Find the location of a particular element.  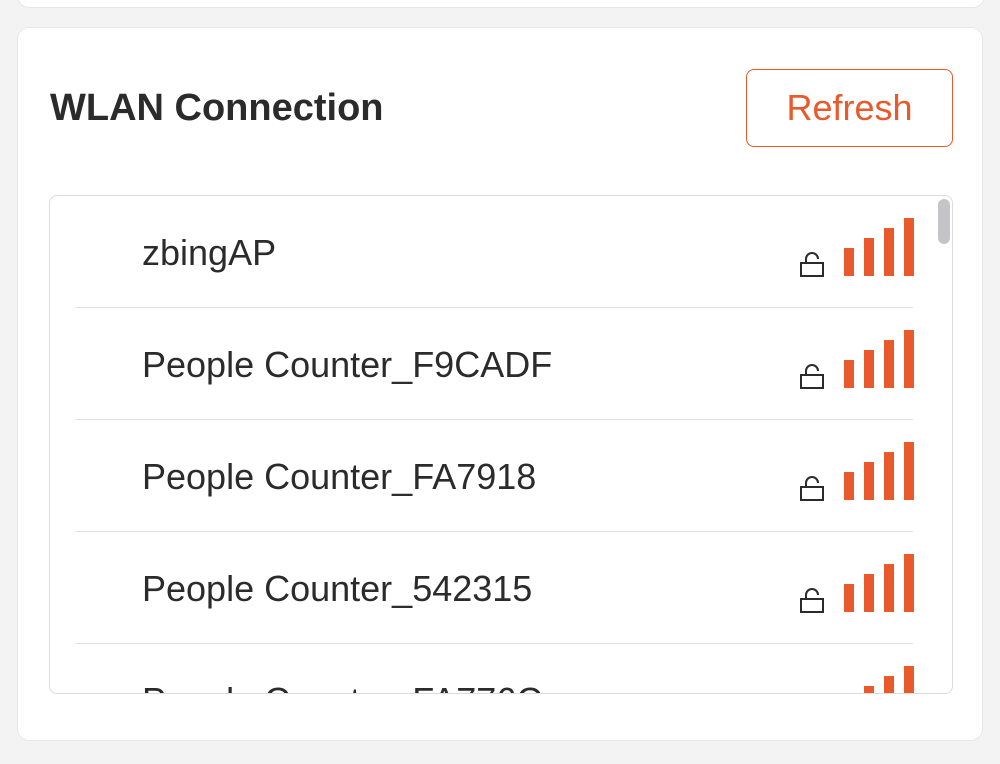

network-ssid: zbingAP is located at coordinates (209, 252).